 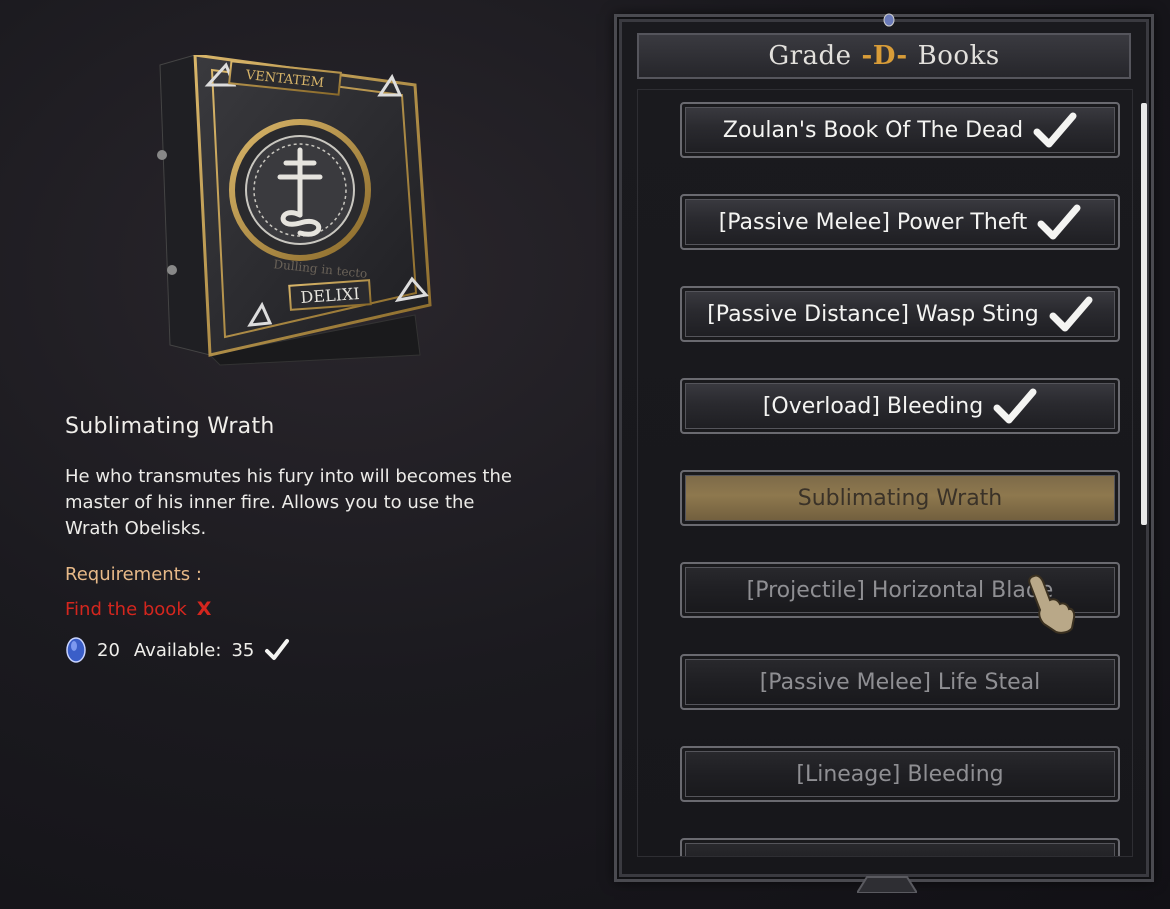 What do you see at coordinates (873, 222) in the screenshot?
I see `book-item-label: [Passive Melee] Power Theft` at bounding box center [873, 222].